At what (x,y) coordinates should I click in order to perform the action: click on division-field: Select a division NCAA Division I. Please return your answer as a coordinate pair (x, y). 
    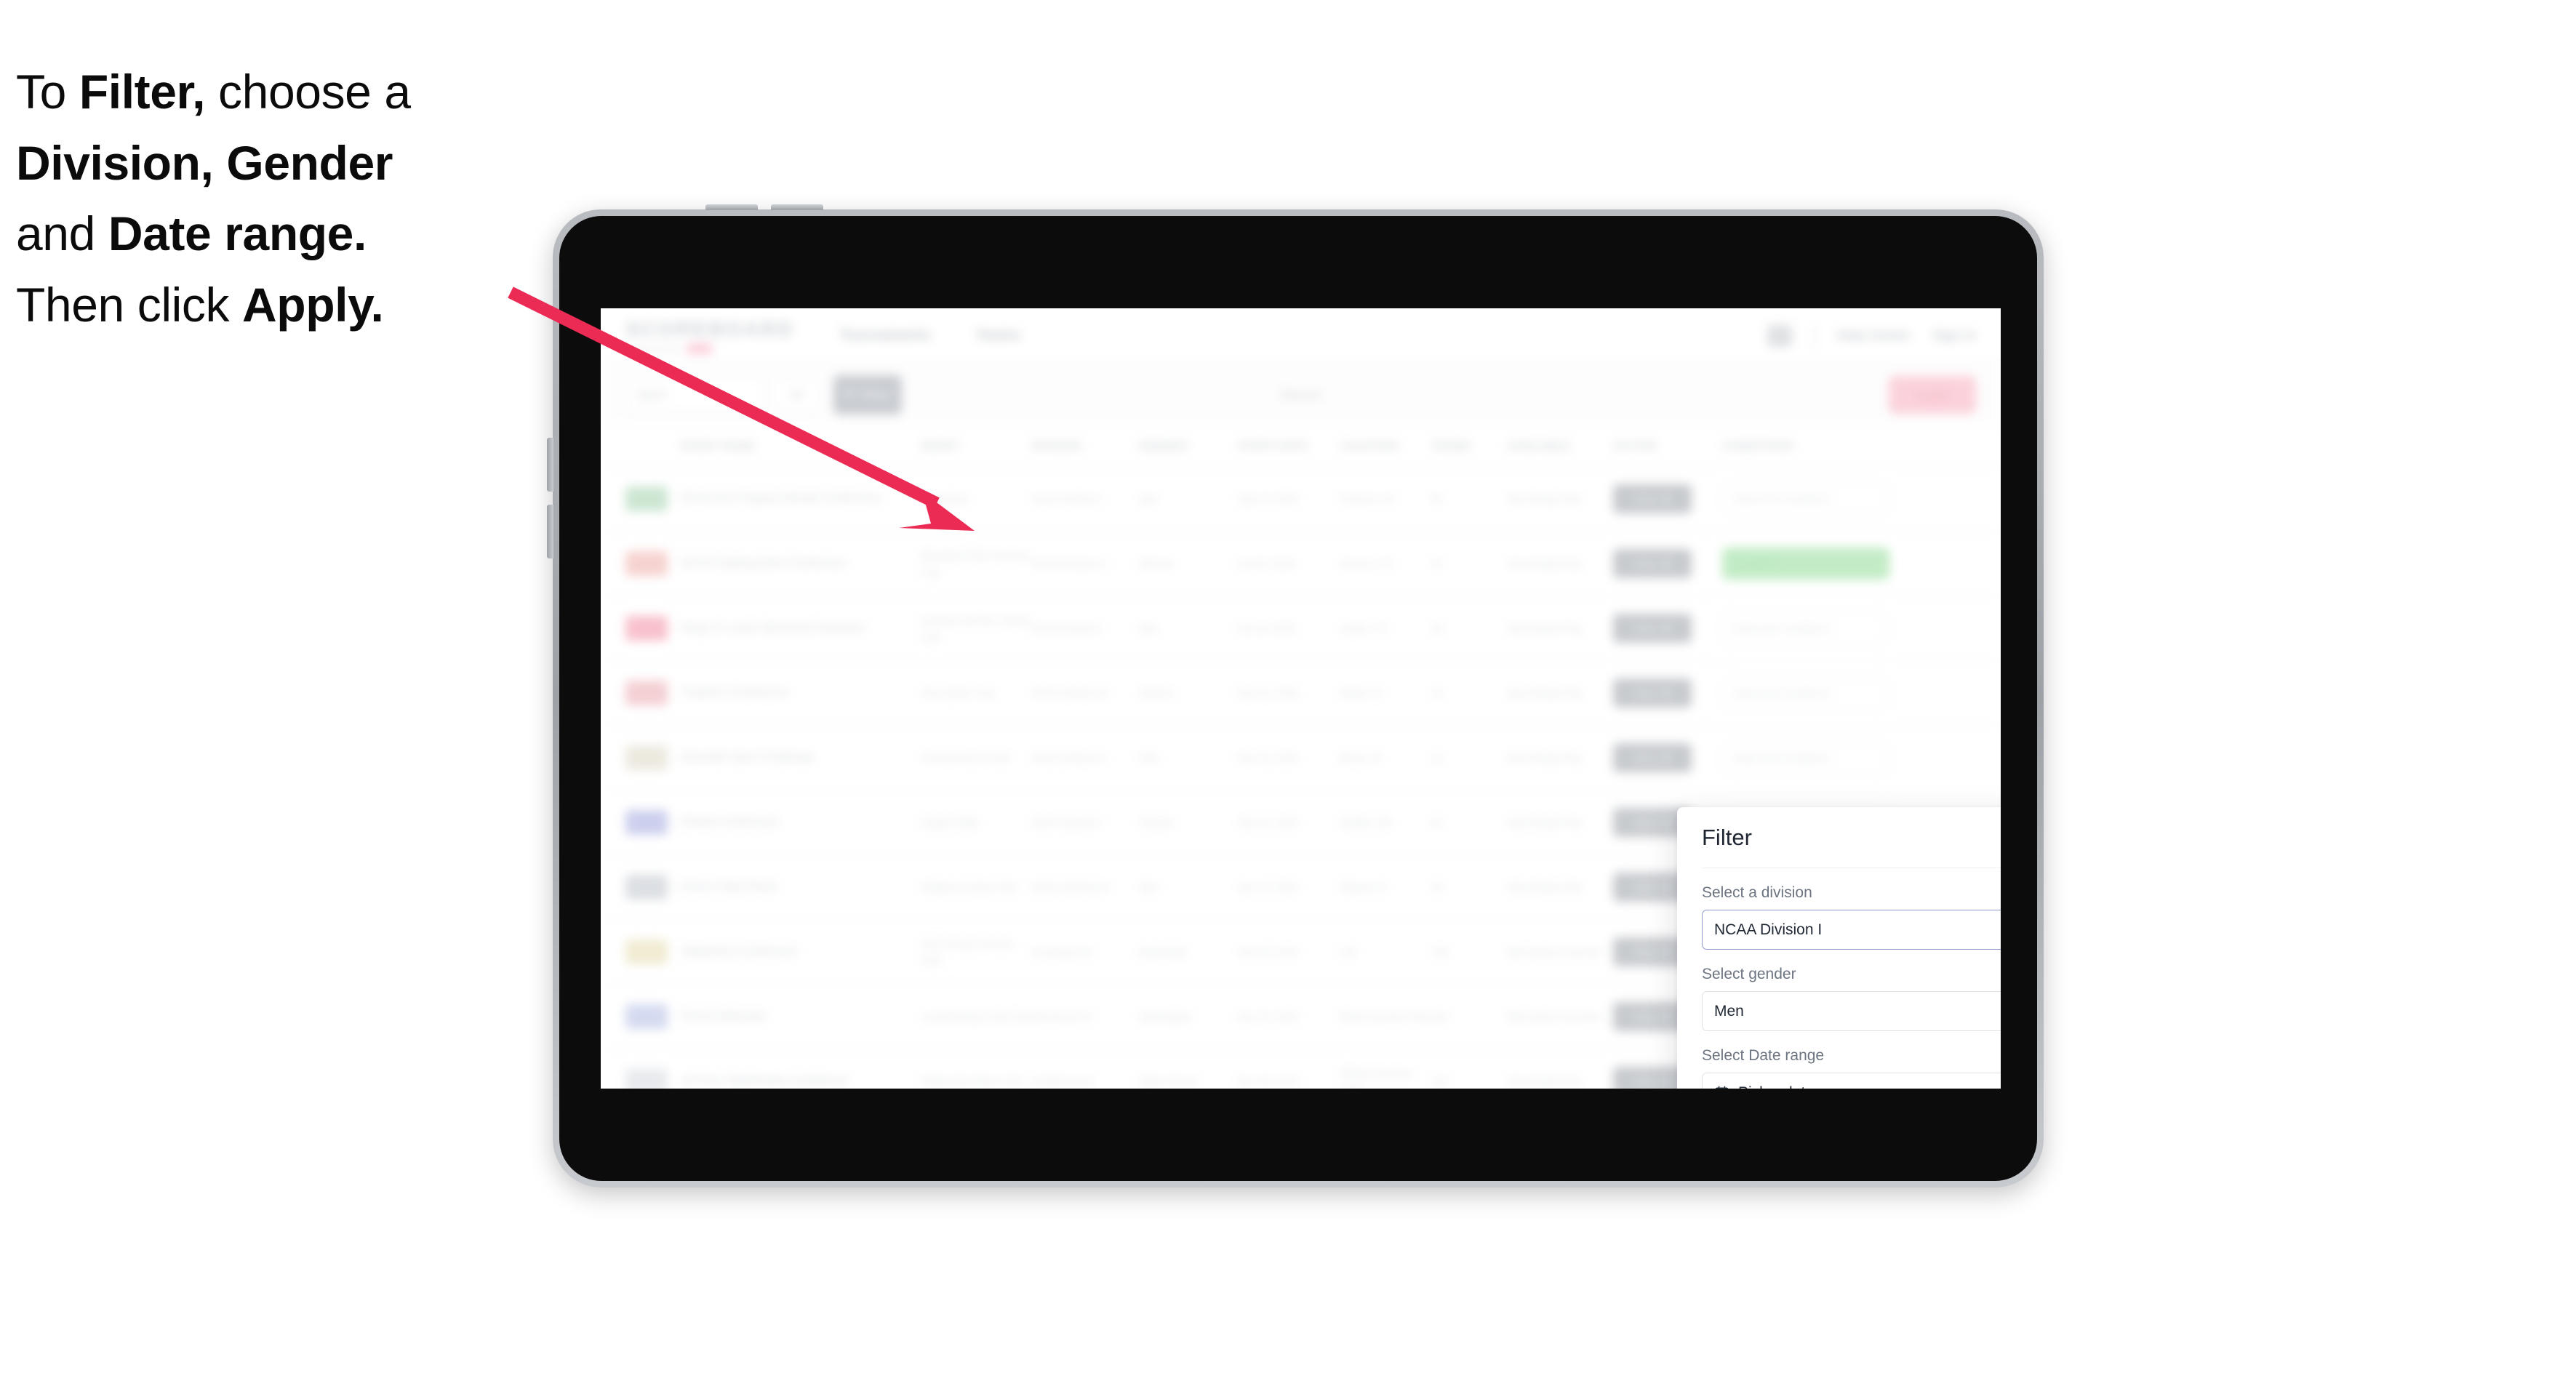
    Looking at the image, I should click on (1851, 917).